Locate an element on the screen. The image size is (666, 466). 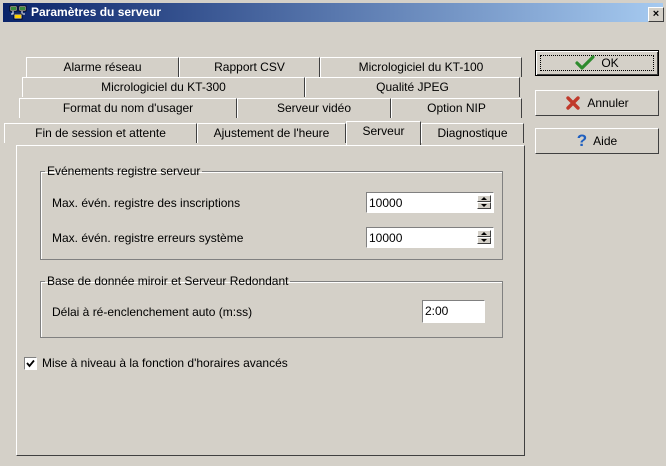
tab-label: Qualité JPEG is located at coordinates (412, 87).